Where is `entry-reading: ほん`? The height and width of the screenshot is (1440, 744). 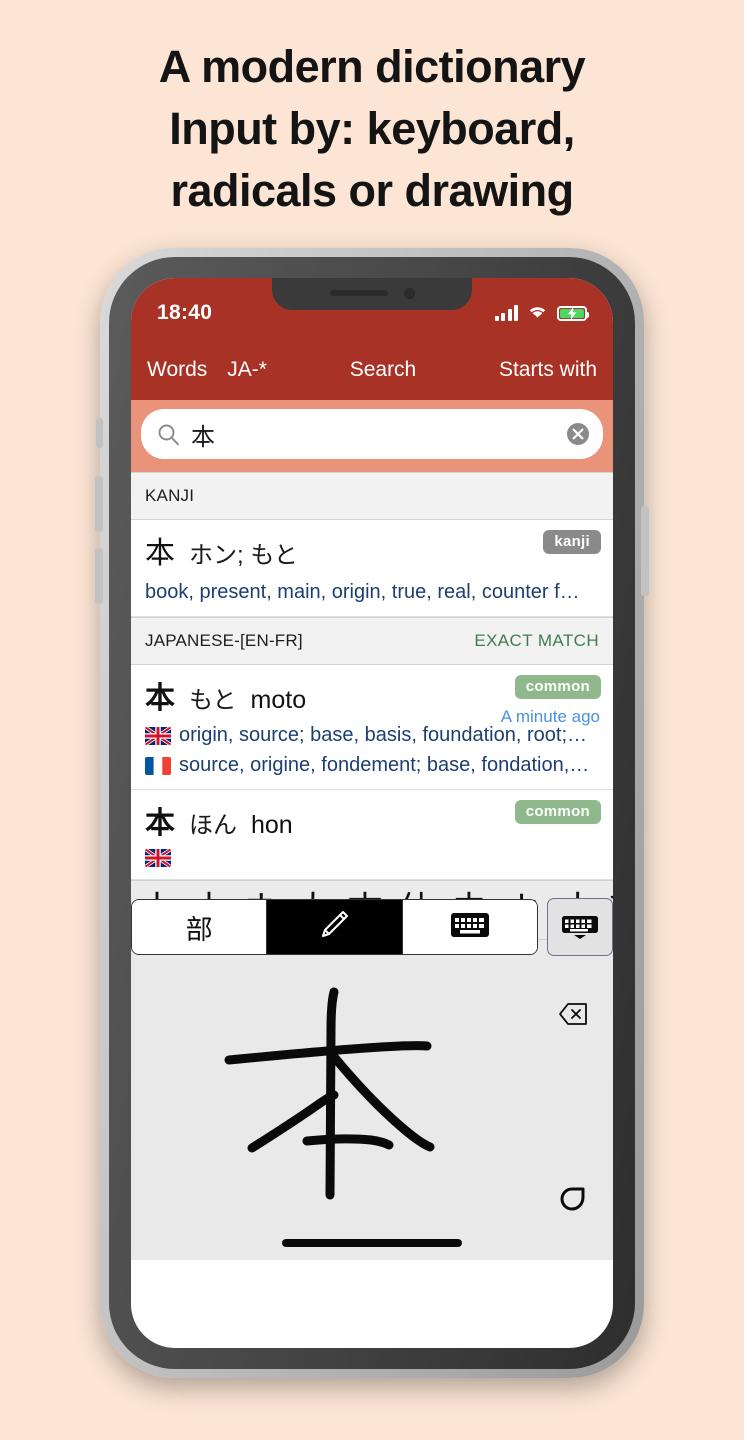
entry-reading: ほん is located at coordinates (213, 825).